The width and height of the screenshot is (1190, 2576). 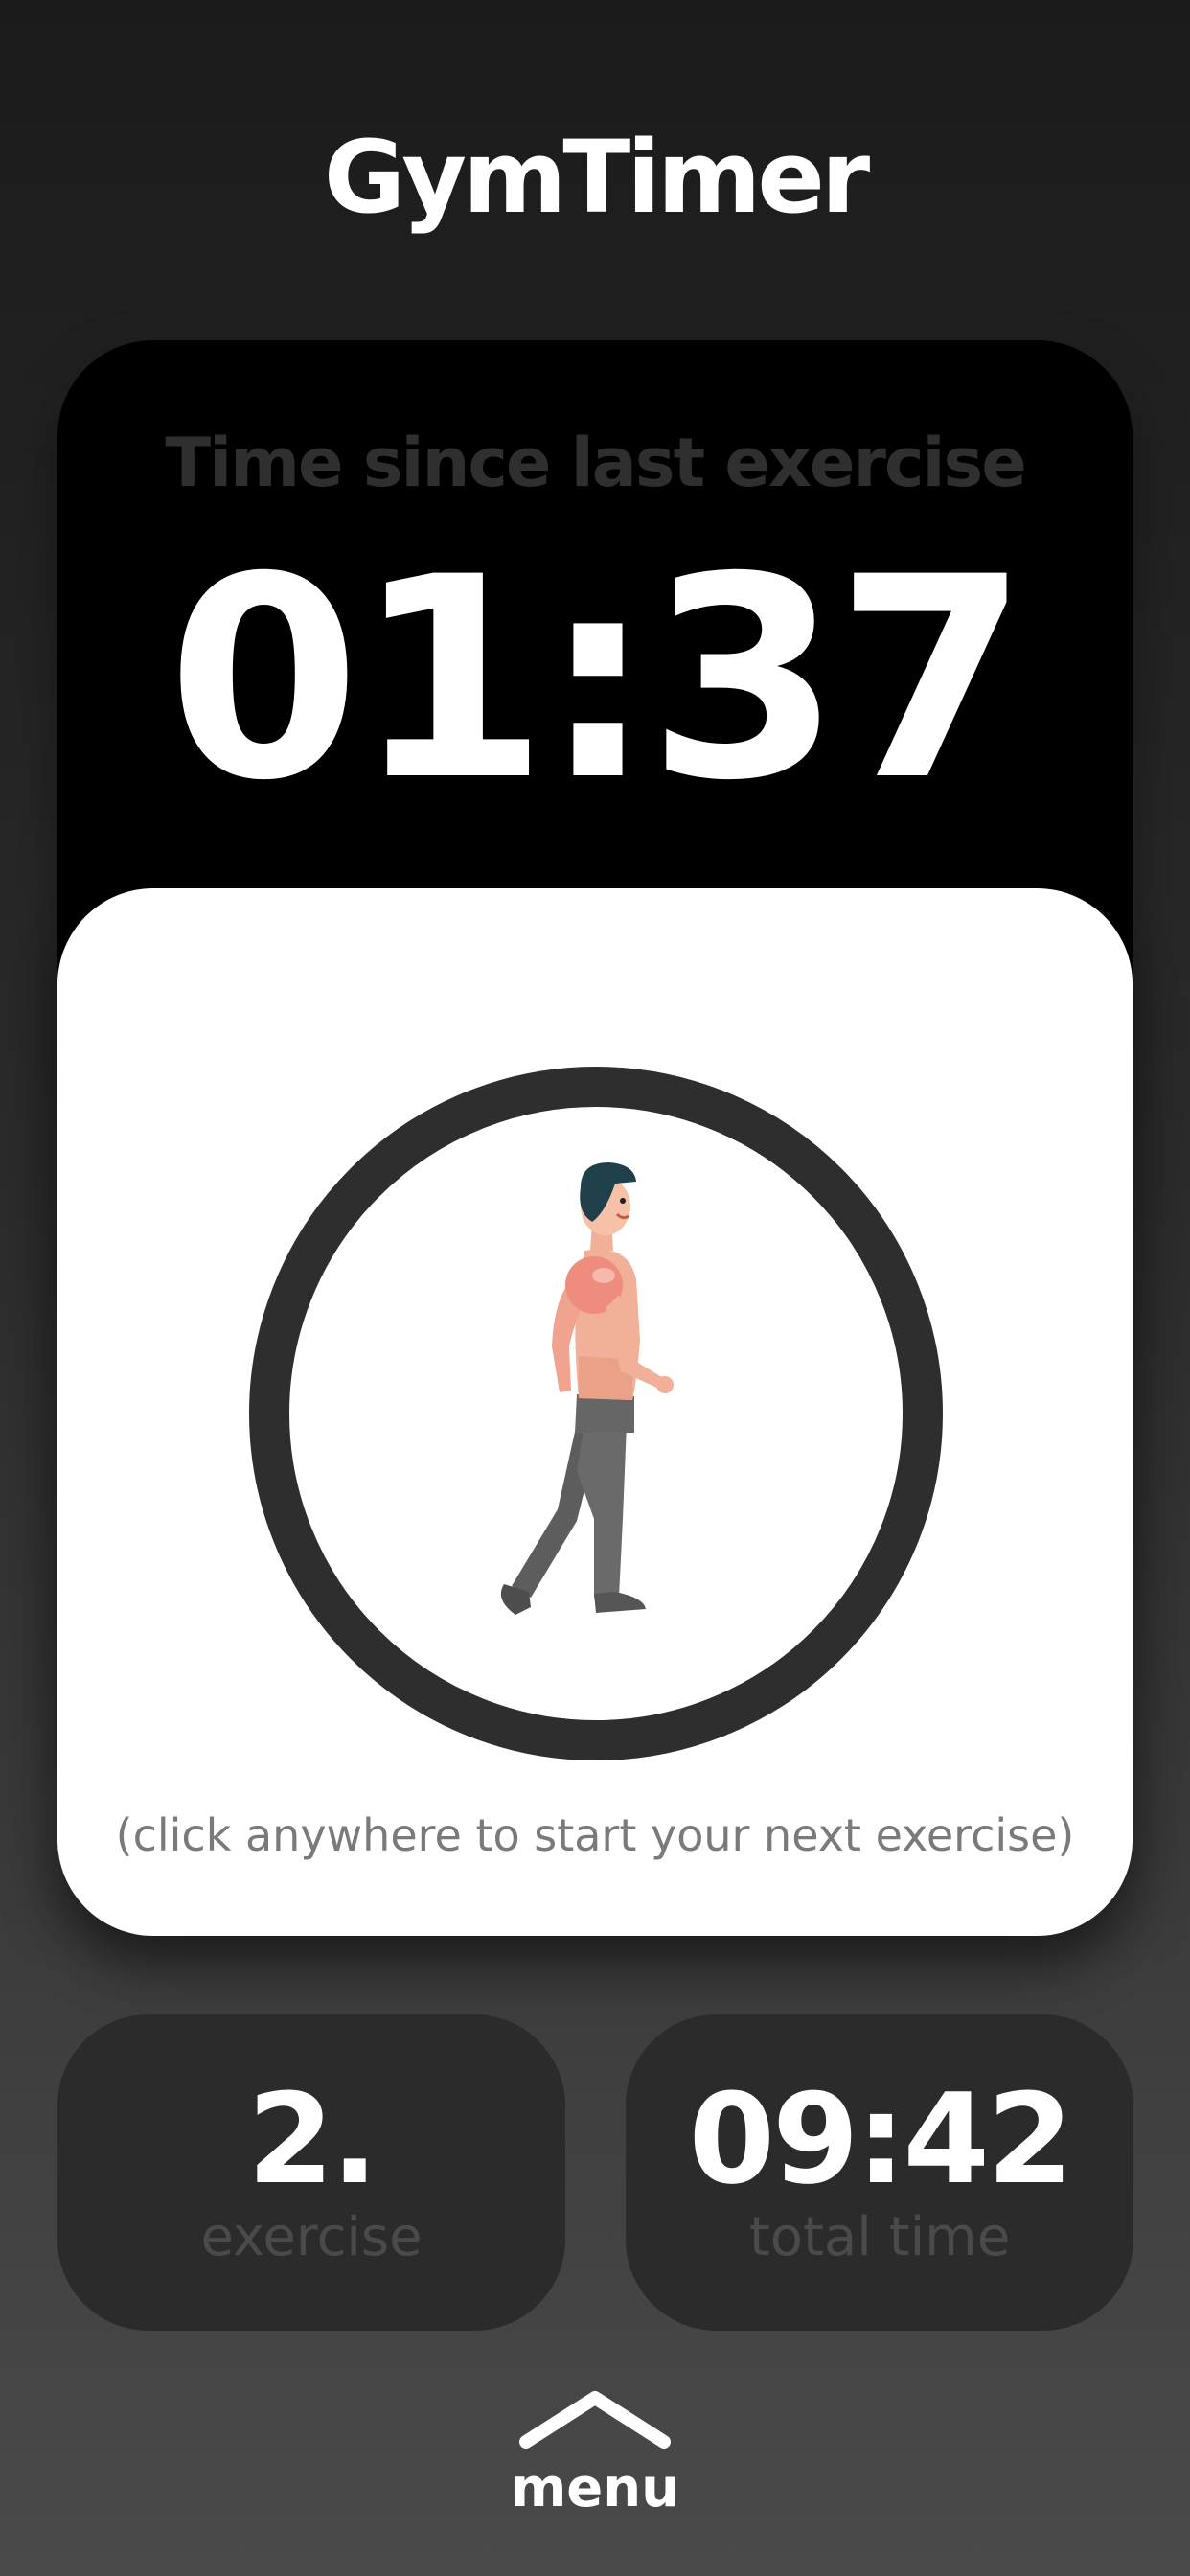 I want to click on total-time-card: 09:42 total time, so click(x=880, y=2172).